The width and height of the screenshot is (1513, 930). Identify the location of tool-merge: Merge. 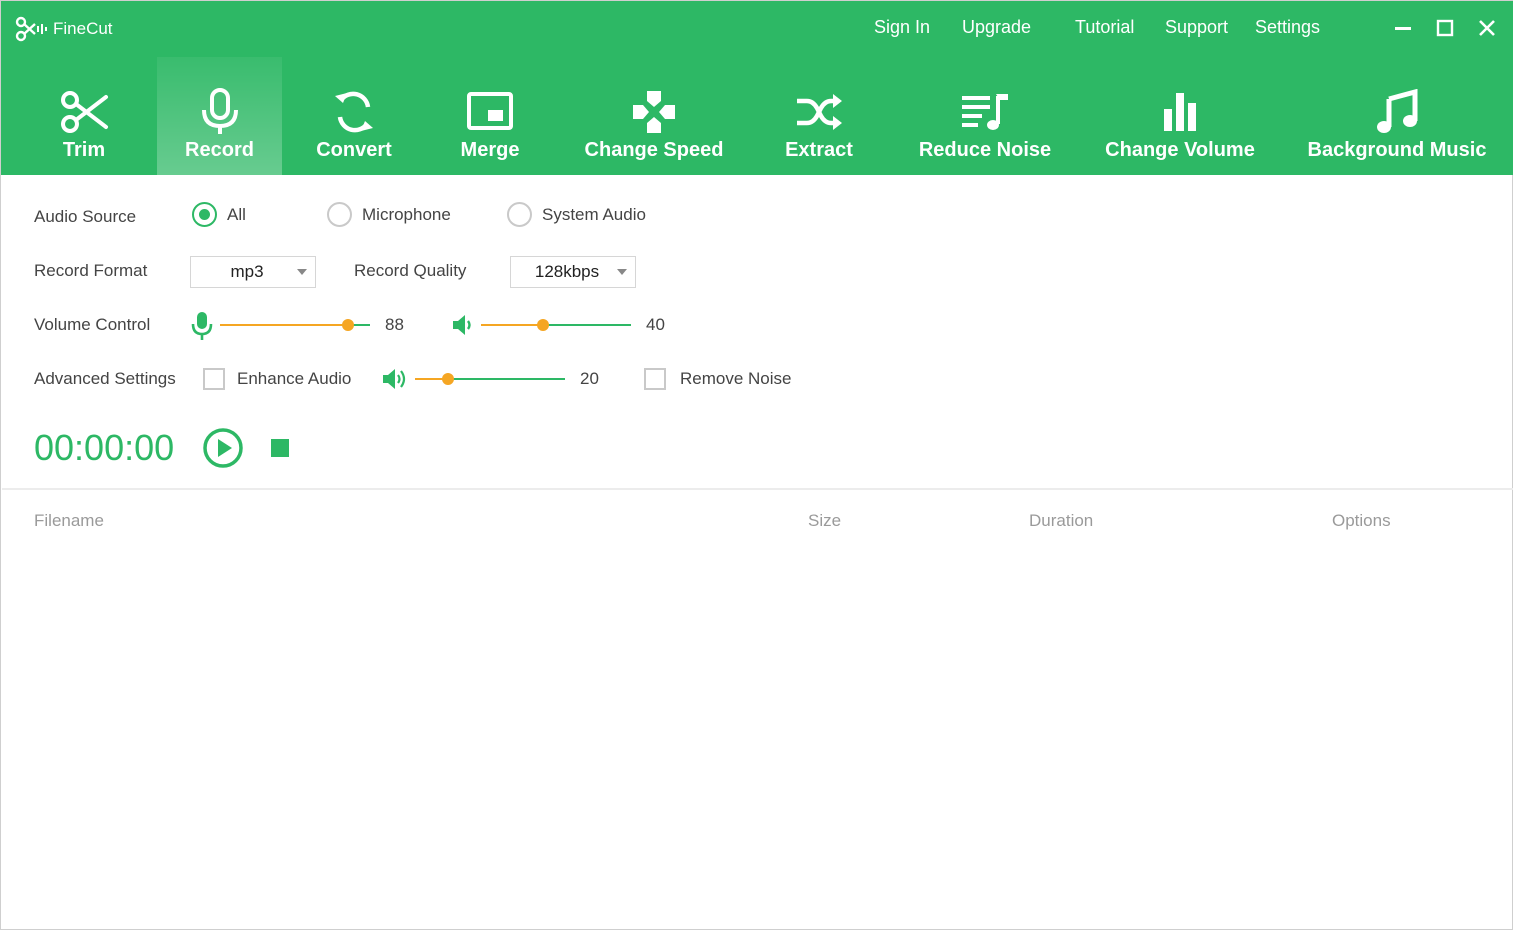
(490, 116).